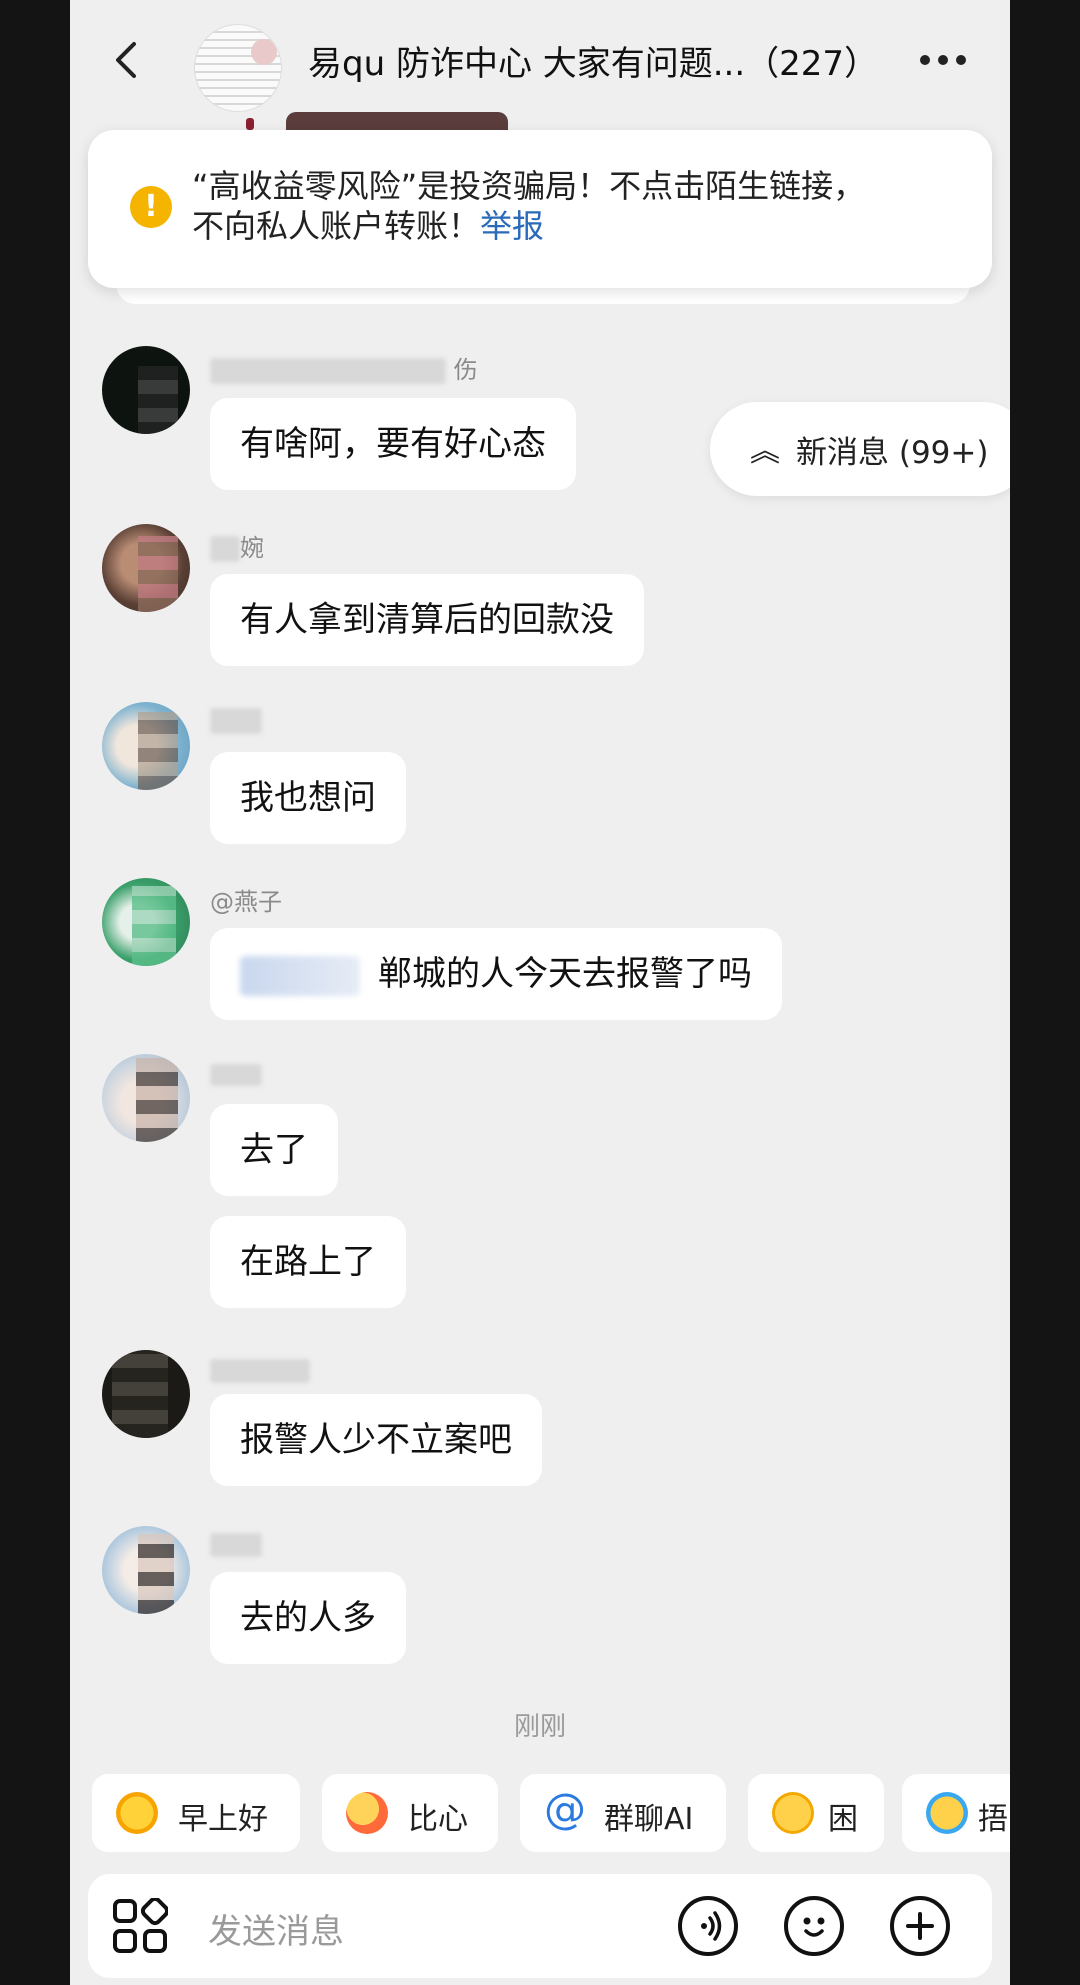 Image resolution: width=1080 pixels, height=1985 pixels. I want to click on message-bubble: 报警人少不立案吧, so click(376, 1440).